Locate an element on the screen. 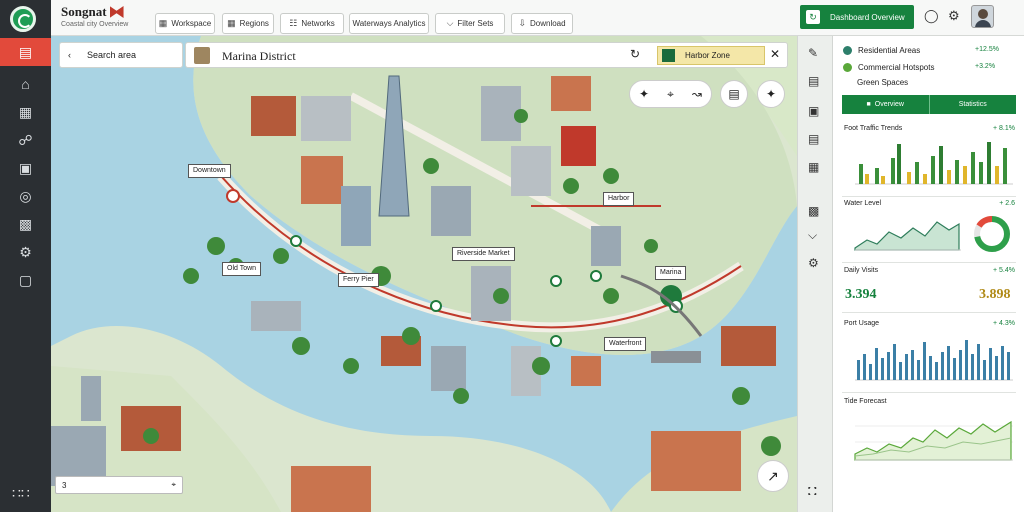 Image resolution: width=1024 pixels, height=512 pixels. legend-label: Green Spaces is located at coordinates (883, 82).